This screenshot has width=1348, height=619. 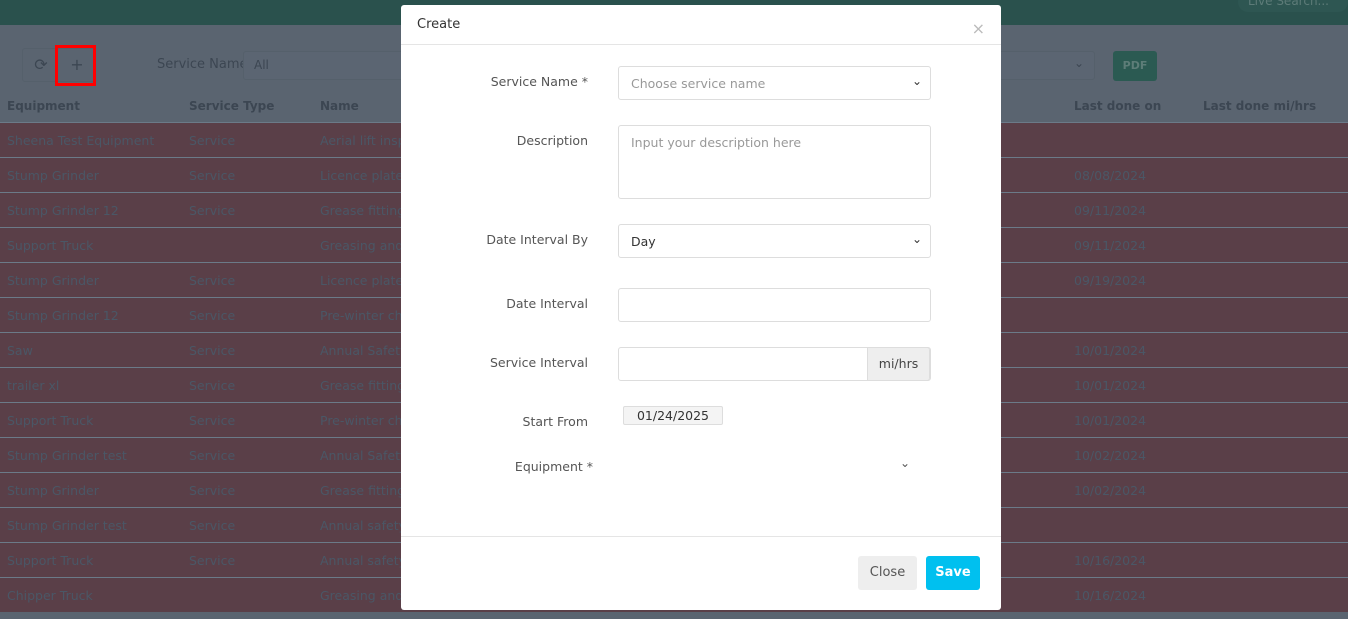 What do you see at coordinates (75, 65) in the screenshot?
I see `add-button-highlight` at bounding box center [75, 65].